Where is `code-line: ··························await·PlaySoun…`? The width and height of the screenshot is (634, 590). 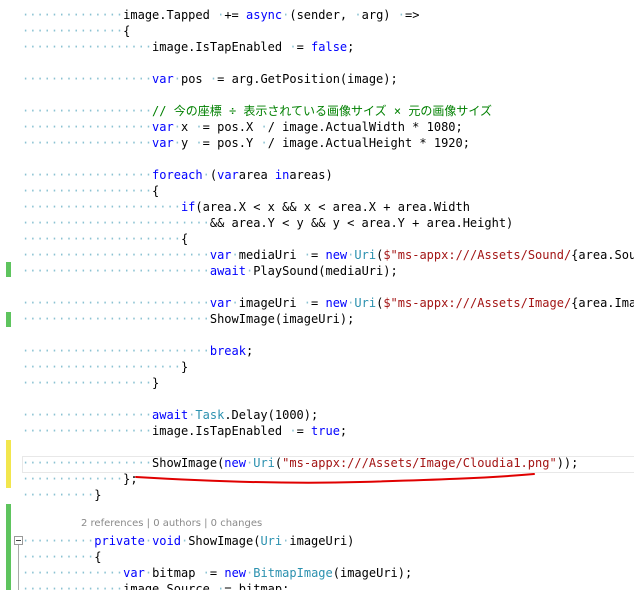 code-line: ··························await·PlaySoun… is located at coordinates (210, 271).